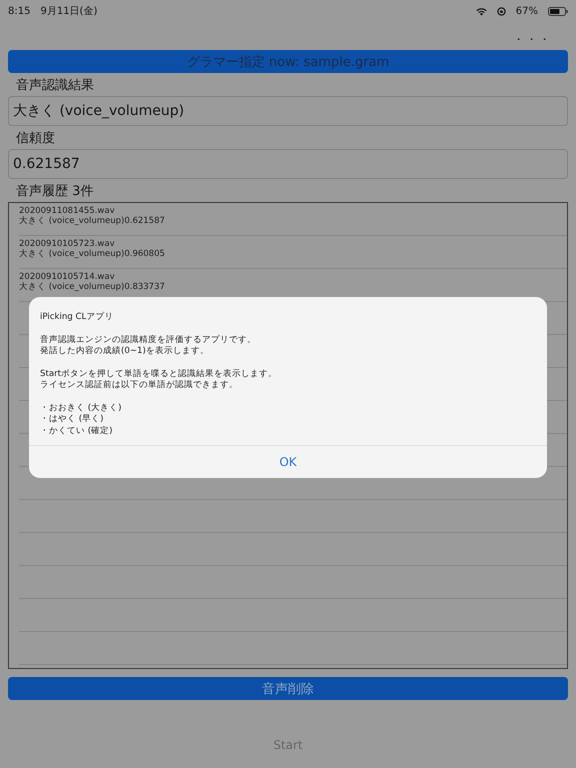 This screenshot has width=576, height=768. I want to click on file-name: 20200911081455.wav, so click(67, 211).